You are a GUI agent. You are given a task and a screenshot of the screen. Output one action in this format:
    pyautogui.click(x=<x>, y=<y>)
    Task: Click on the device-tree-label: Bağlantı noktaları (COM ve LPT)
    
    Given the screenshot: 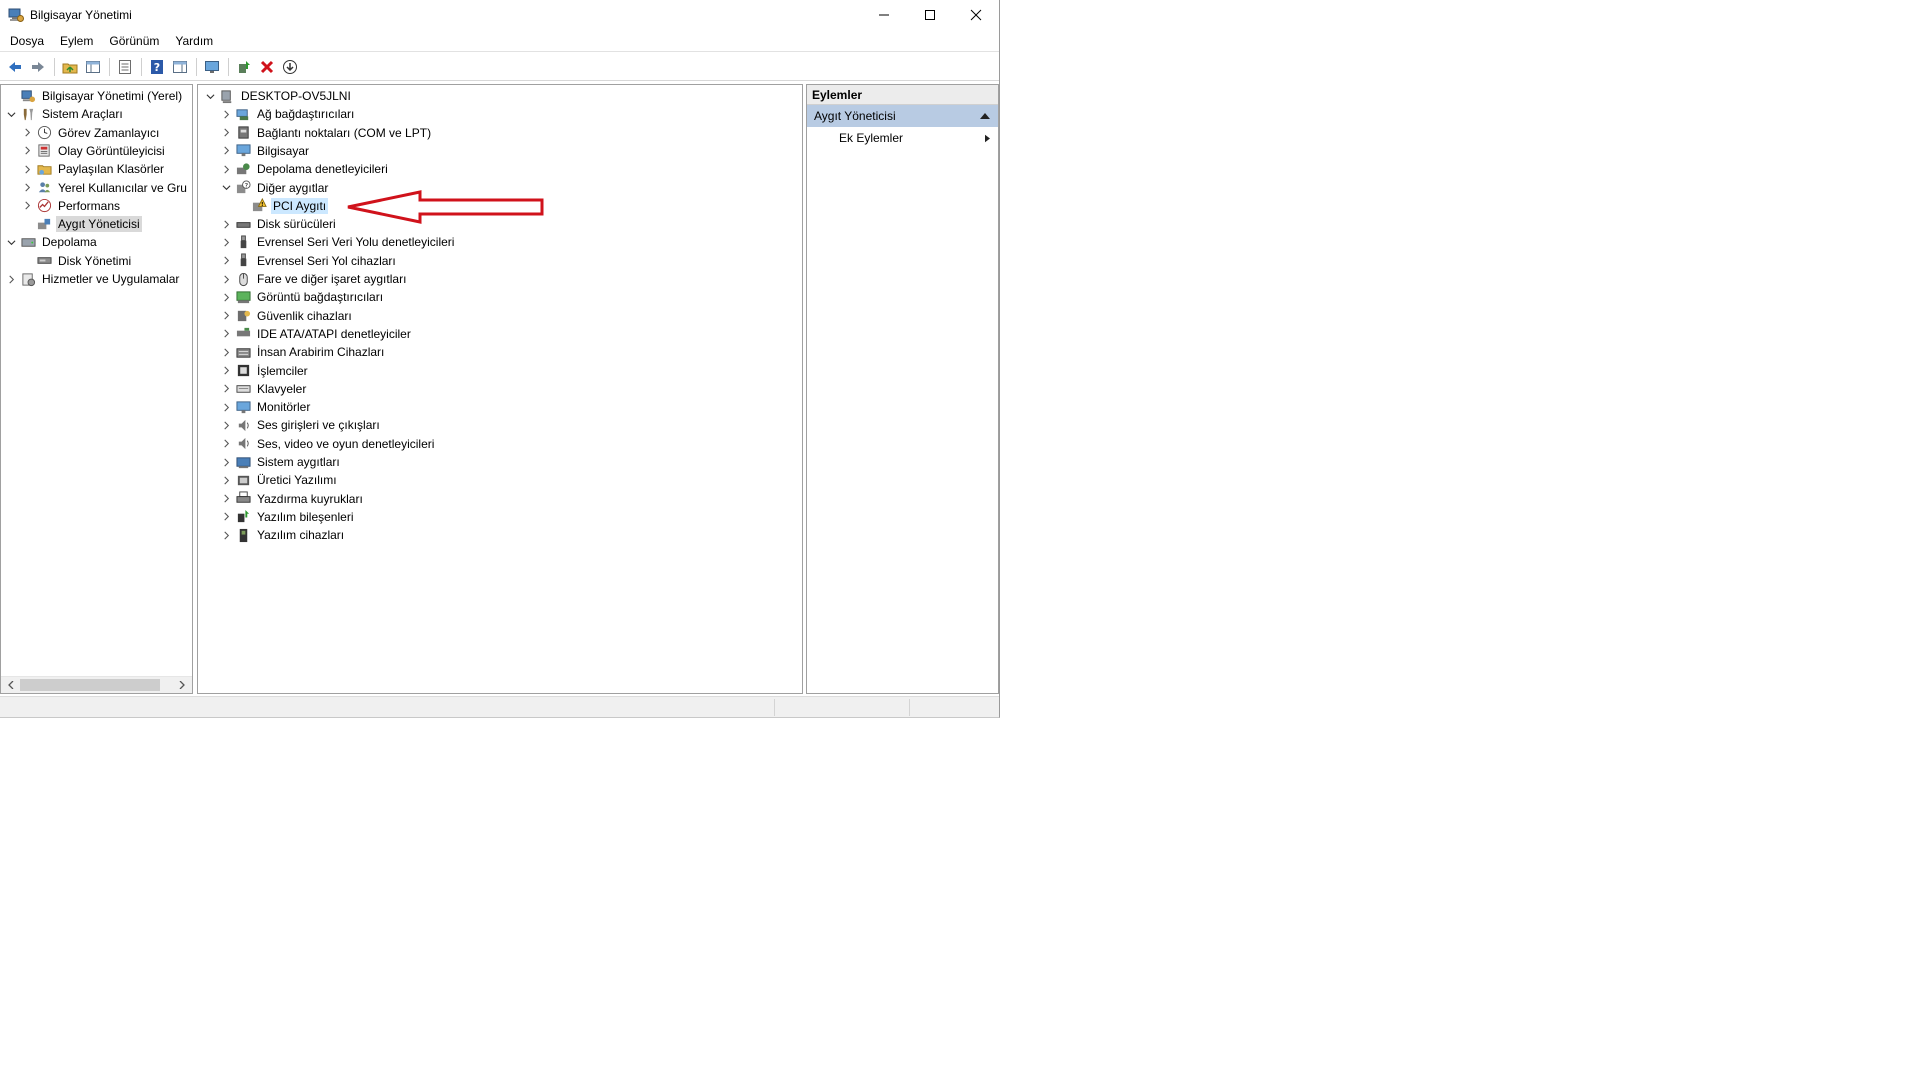 What is the action you would take?
    pyautogui.click(x=344, y=132)
    